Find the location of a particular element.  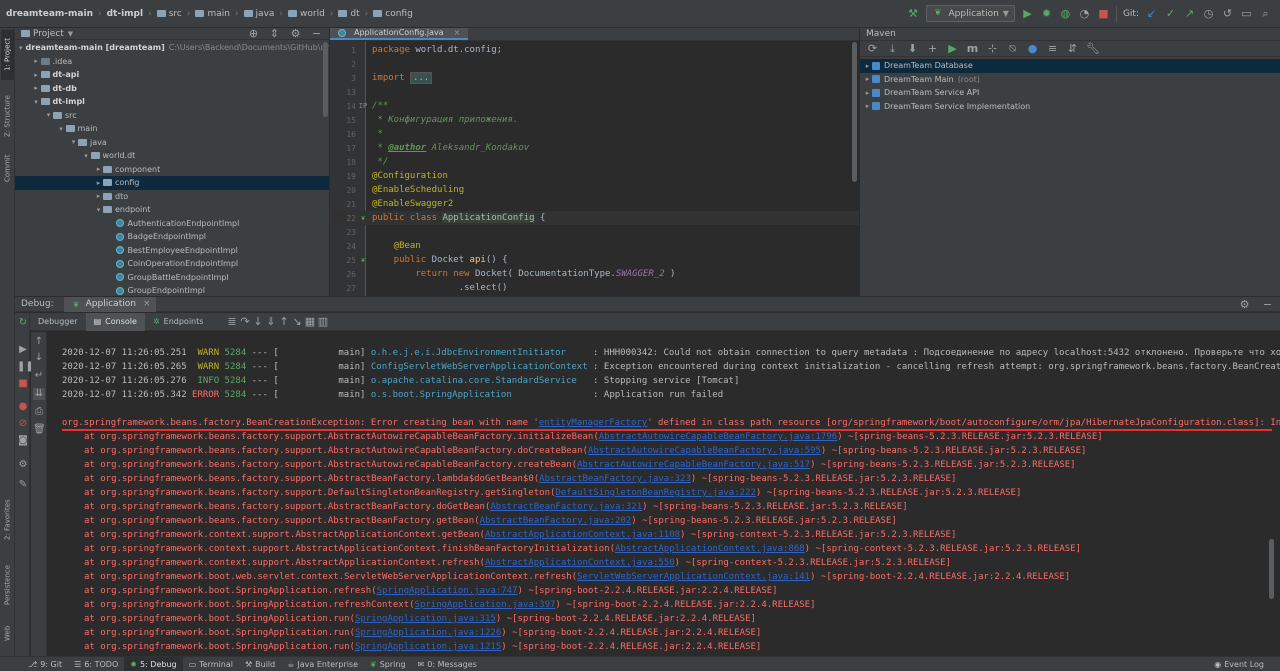

stack-source-link: SpringApplication.java:1226 is located at coordinates (428, 633).